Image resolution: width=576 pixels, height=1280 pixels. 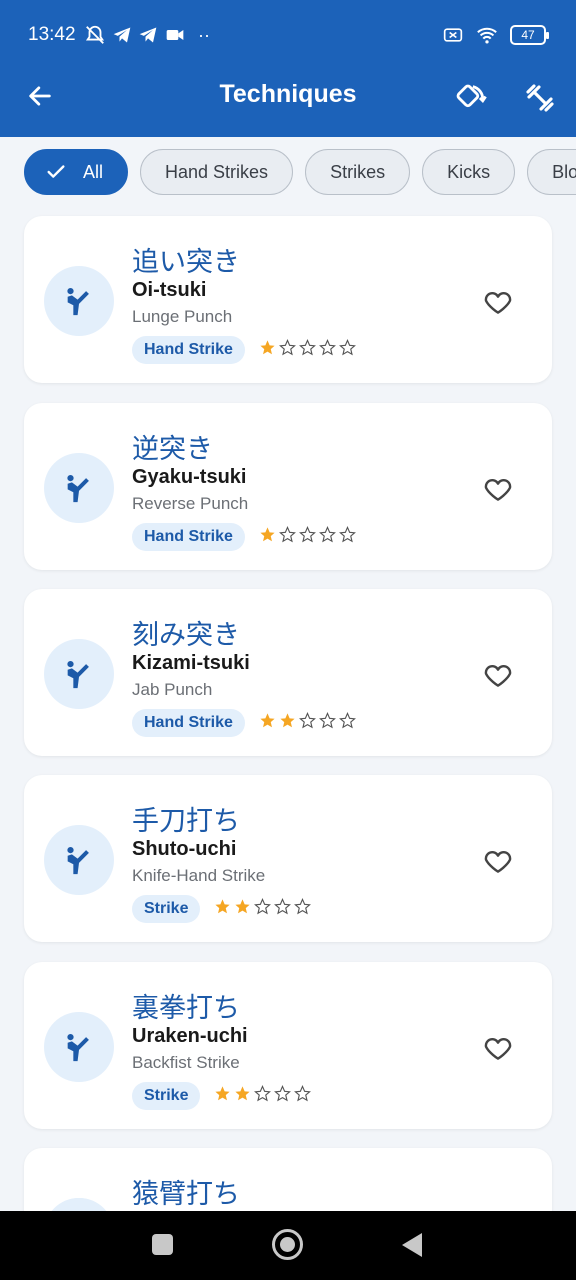 What do you see at coordinates (288, 1045) in the screenshot?
I see `technique-card: 裏拳打ち Uraken-uchi Backfist Strike Strike` at bounding box center [288, 1045].